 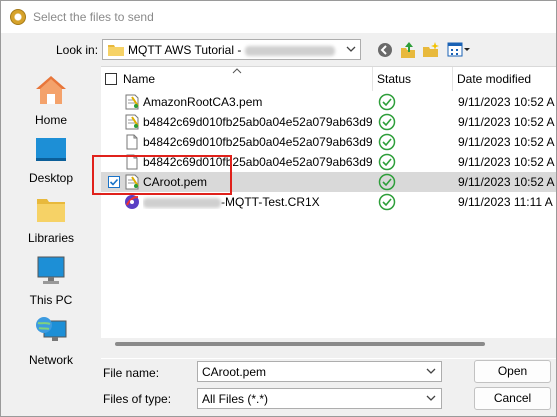 What do you see at coordinates (237, 71) in the screenshot?
I see `sort-ascending-icon` at bounding box center [237, 71].